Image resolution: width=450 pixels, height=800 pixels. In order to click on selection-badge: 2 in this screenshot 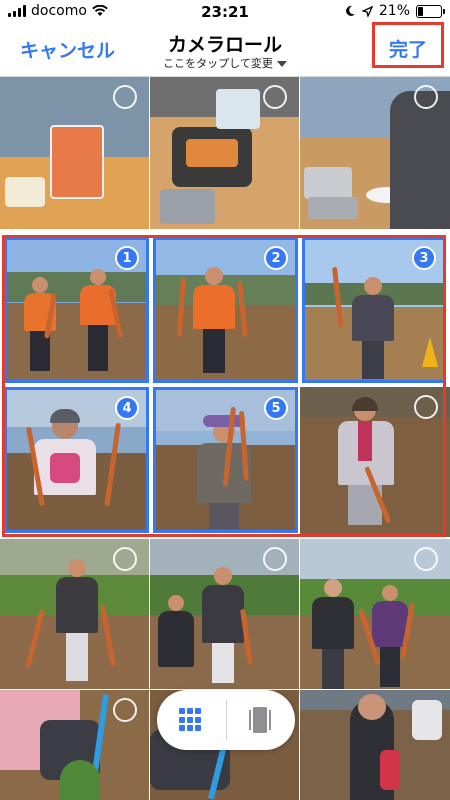, I will do `click(276, 258)`.